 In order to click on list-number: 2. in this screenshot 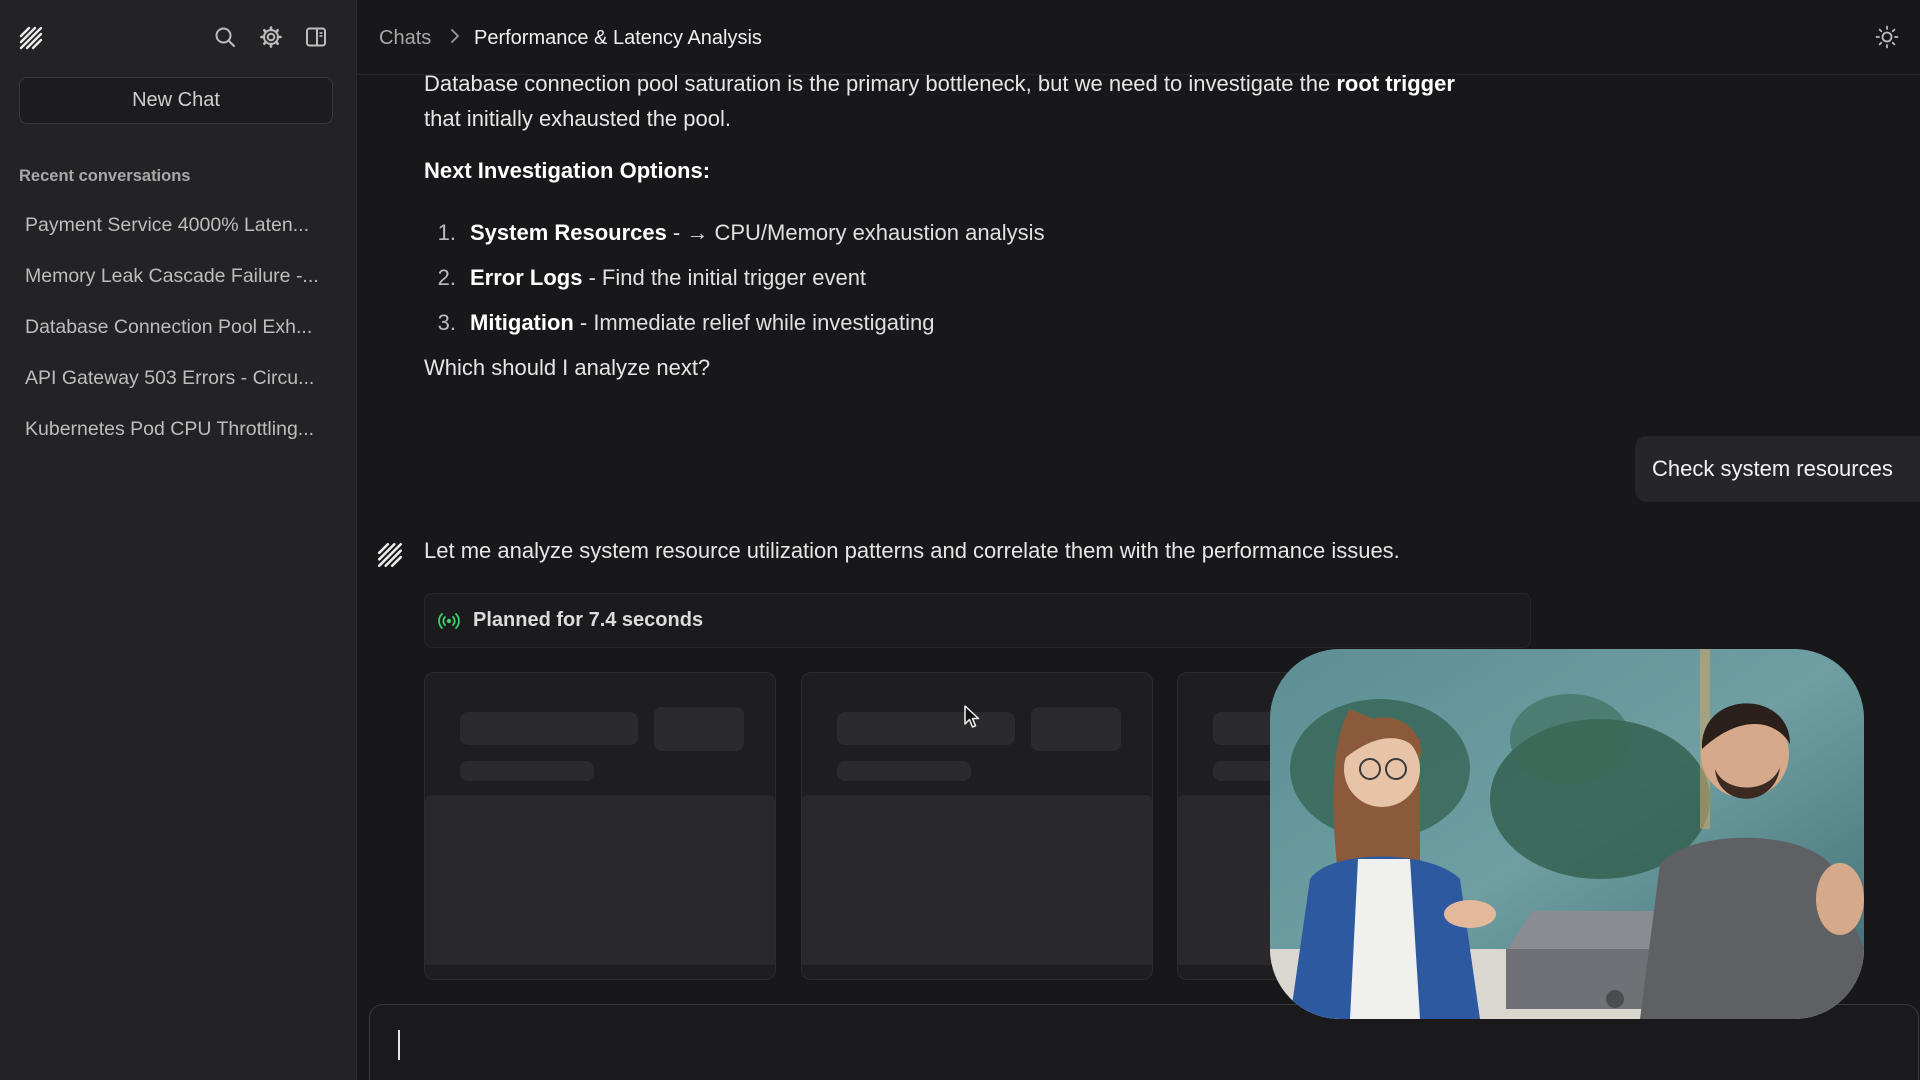, I will do `click(446, 277)`.